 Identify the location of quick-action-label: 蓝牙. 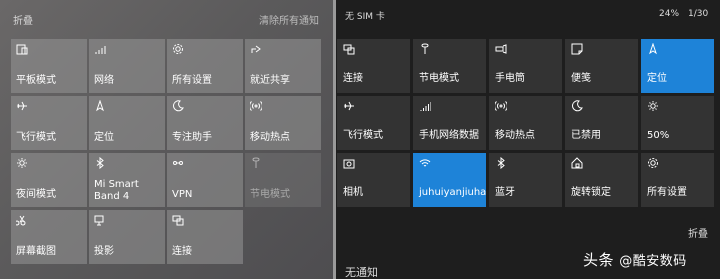
(505, 192).